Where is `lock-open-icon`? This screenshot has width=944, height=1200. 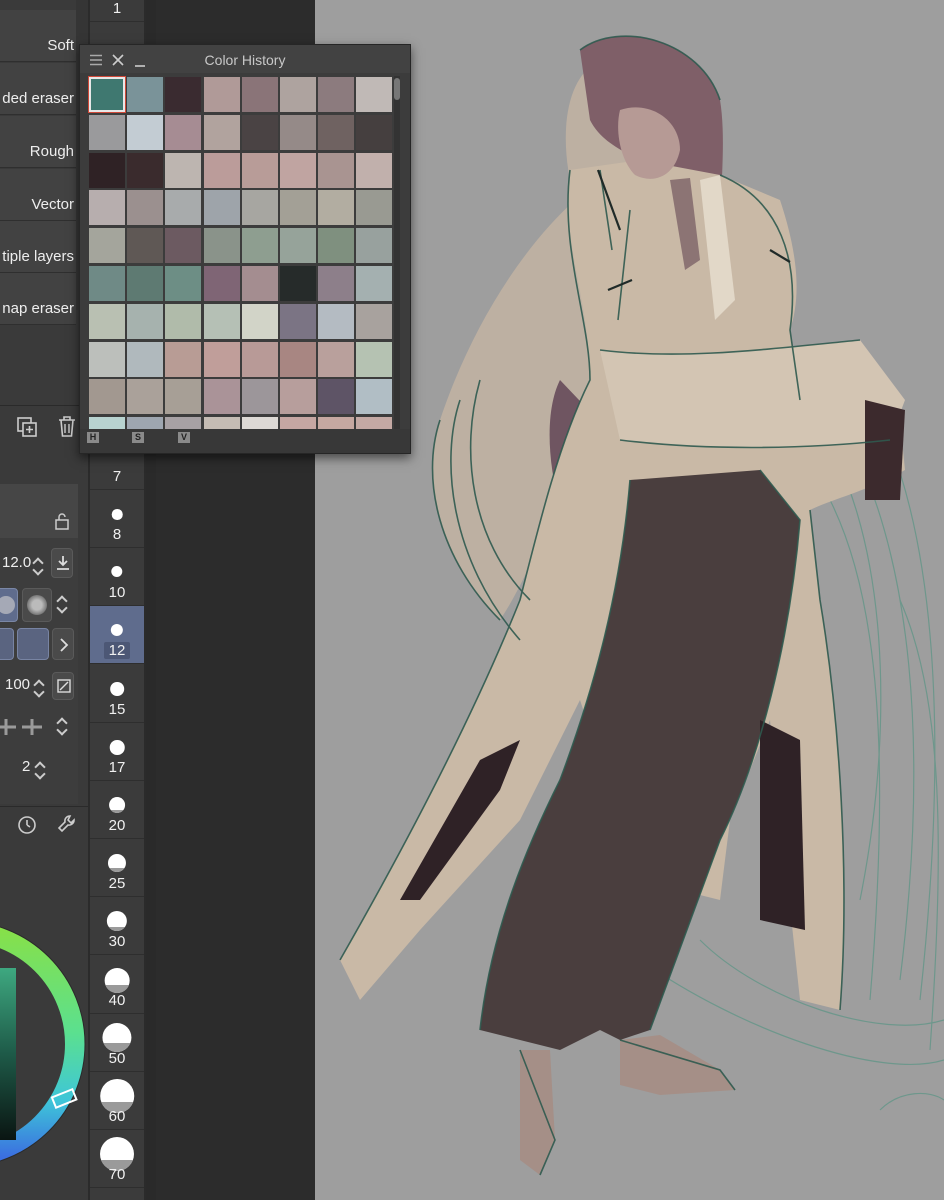 lock-open-icon is located at coordinates (62, 521).